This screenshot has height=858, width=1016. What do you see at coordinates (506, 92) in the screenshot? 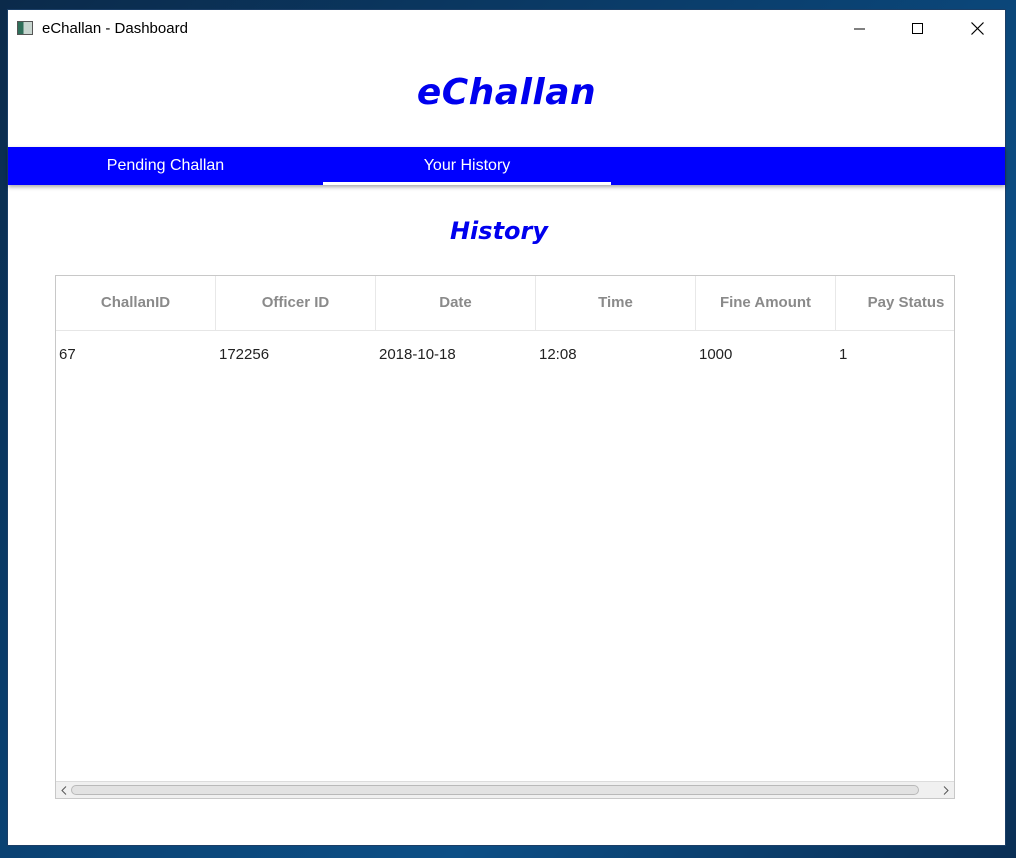
I see `app-heading: eChallan` at bounding box center [506, 92].